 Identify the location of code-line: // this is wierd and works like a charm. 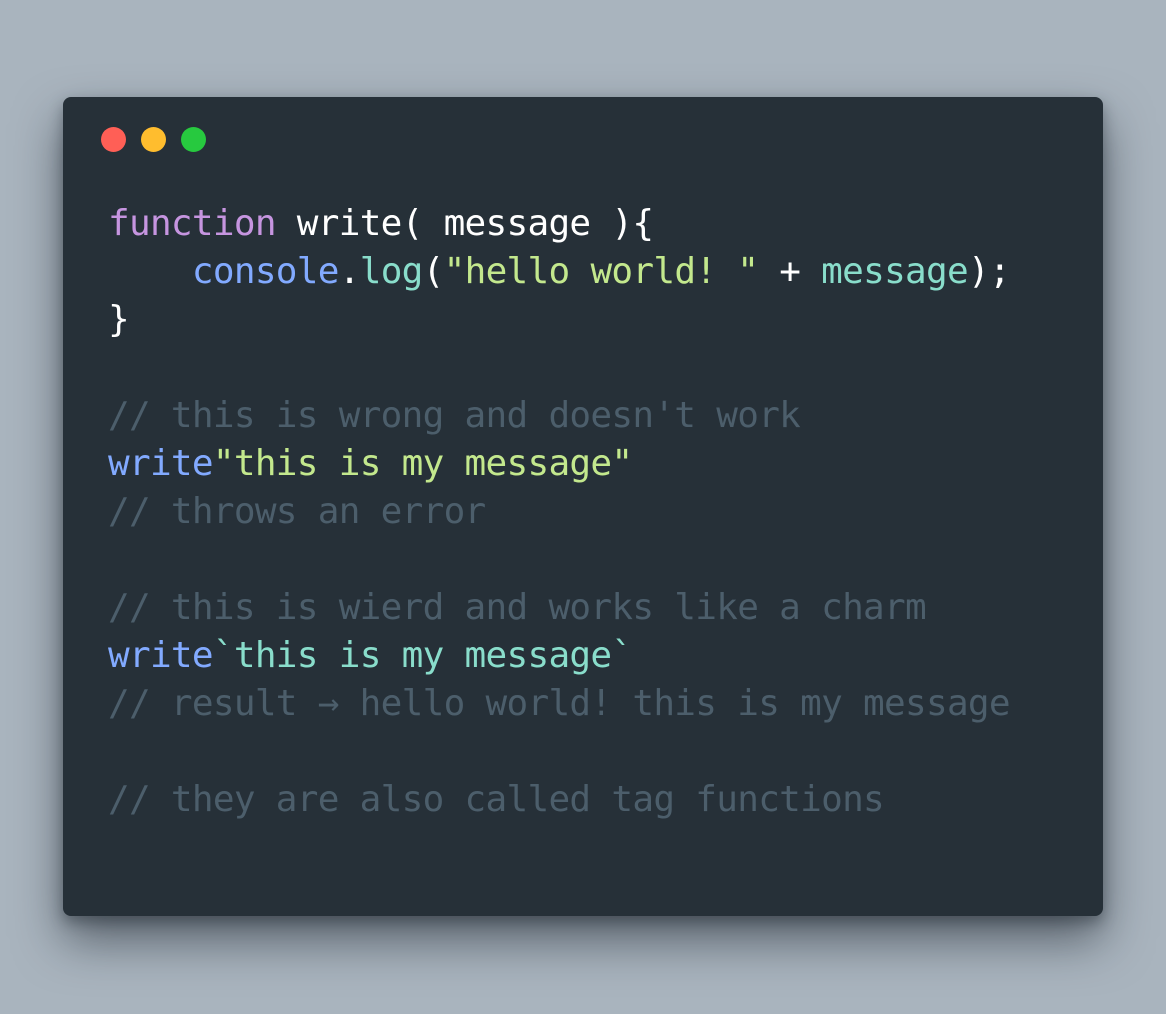
(559, 608).